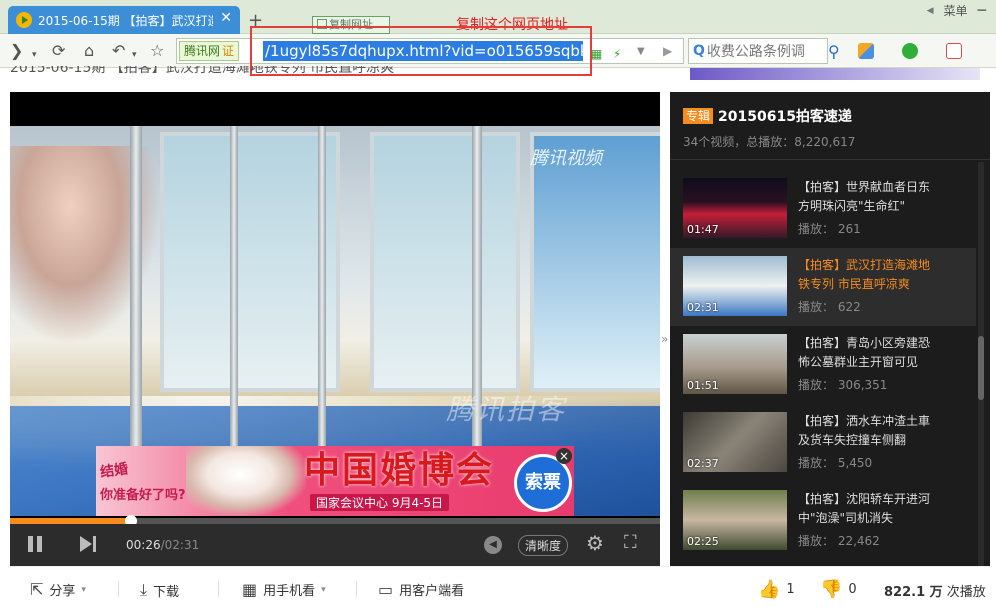 The height and width of the screenshot is (615, 996). Describe the element at coordinates (667, 51) in the screenshot. I see `go-icon: ▶` at that location.